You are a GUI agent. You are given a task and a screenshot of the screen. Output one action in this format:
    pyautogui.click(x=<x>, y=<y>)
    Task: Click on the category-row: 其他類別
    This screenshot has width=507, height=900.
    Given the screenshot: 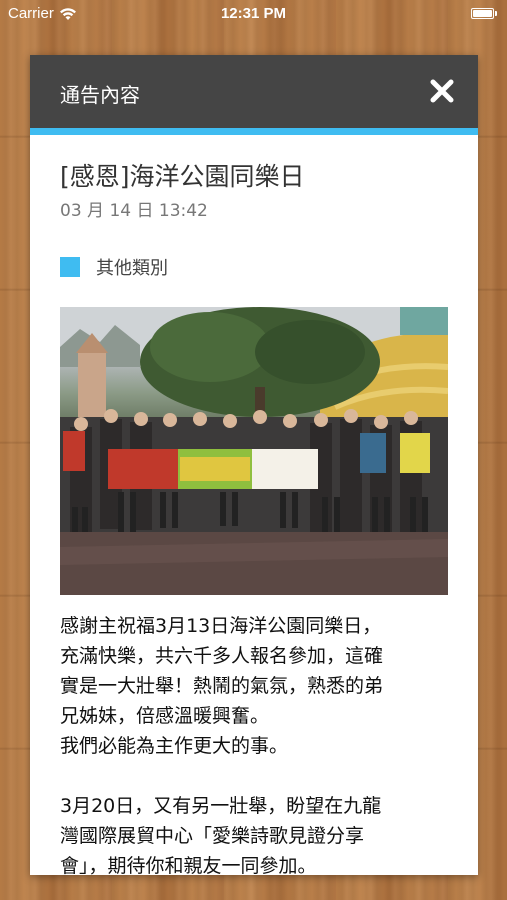 What is the action you would take?
    pyautogui.click(x=254, y=267)
    